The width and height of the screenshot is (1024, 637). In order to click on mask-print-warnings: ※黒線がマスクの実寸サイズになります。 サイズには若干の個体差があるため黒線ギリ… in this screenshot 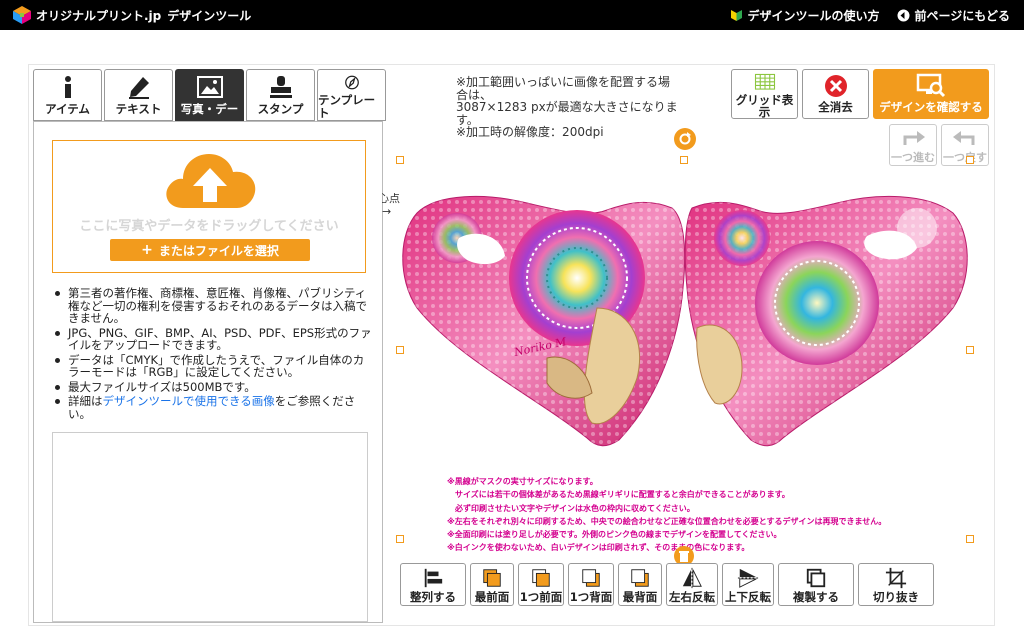, I will do `click(707, 521)`.